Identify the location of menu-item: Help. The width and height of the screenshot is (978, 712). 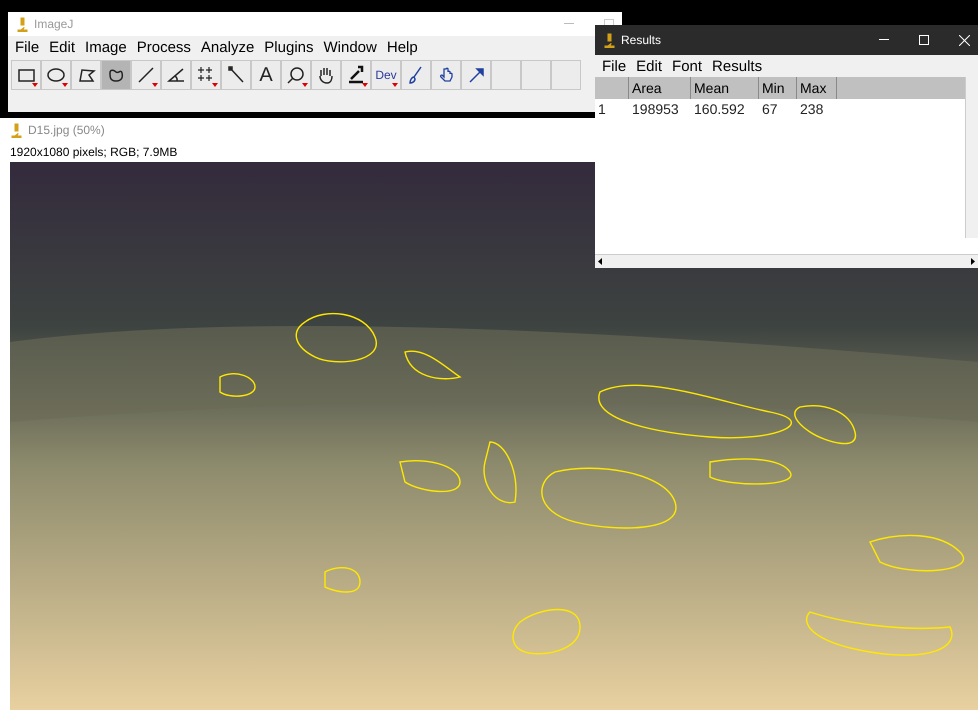
(402, 47).